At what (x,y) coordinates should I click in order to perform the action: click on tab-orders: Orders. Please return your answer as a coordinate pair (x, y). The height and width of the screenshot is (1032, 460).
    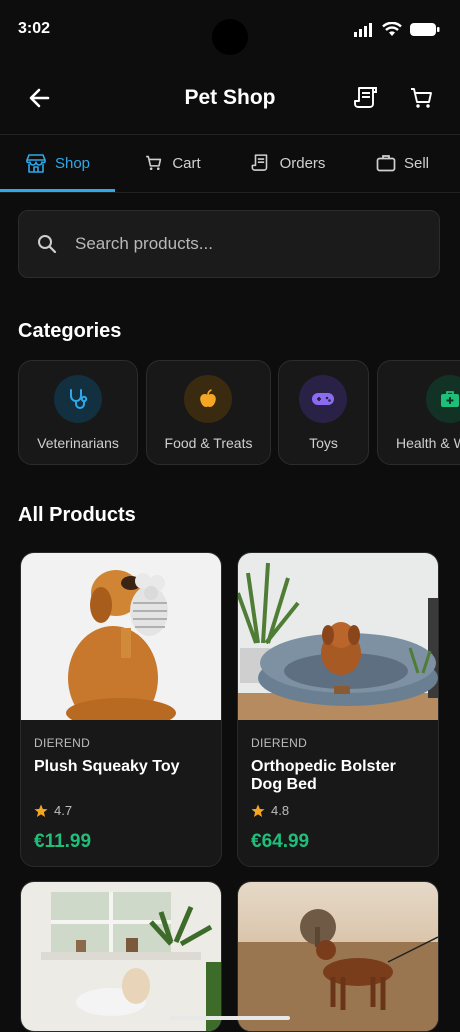
    Looking at the image, I should click on (287, 163).